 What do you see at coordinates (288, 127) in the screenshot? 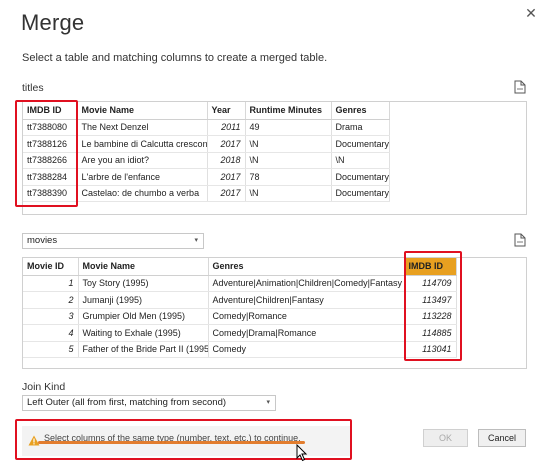
I see `table-cell: 49` at bounding box center [288, 127].